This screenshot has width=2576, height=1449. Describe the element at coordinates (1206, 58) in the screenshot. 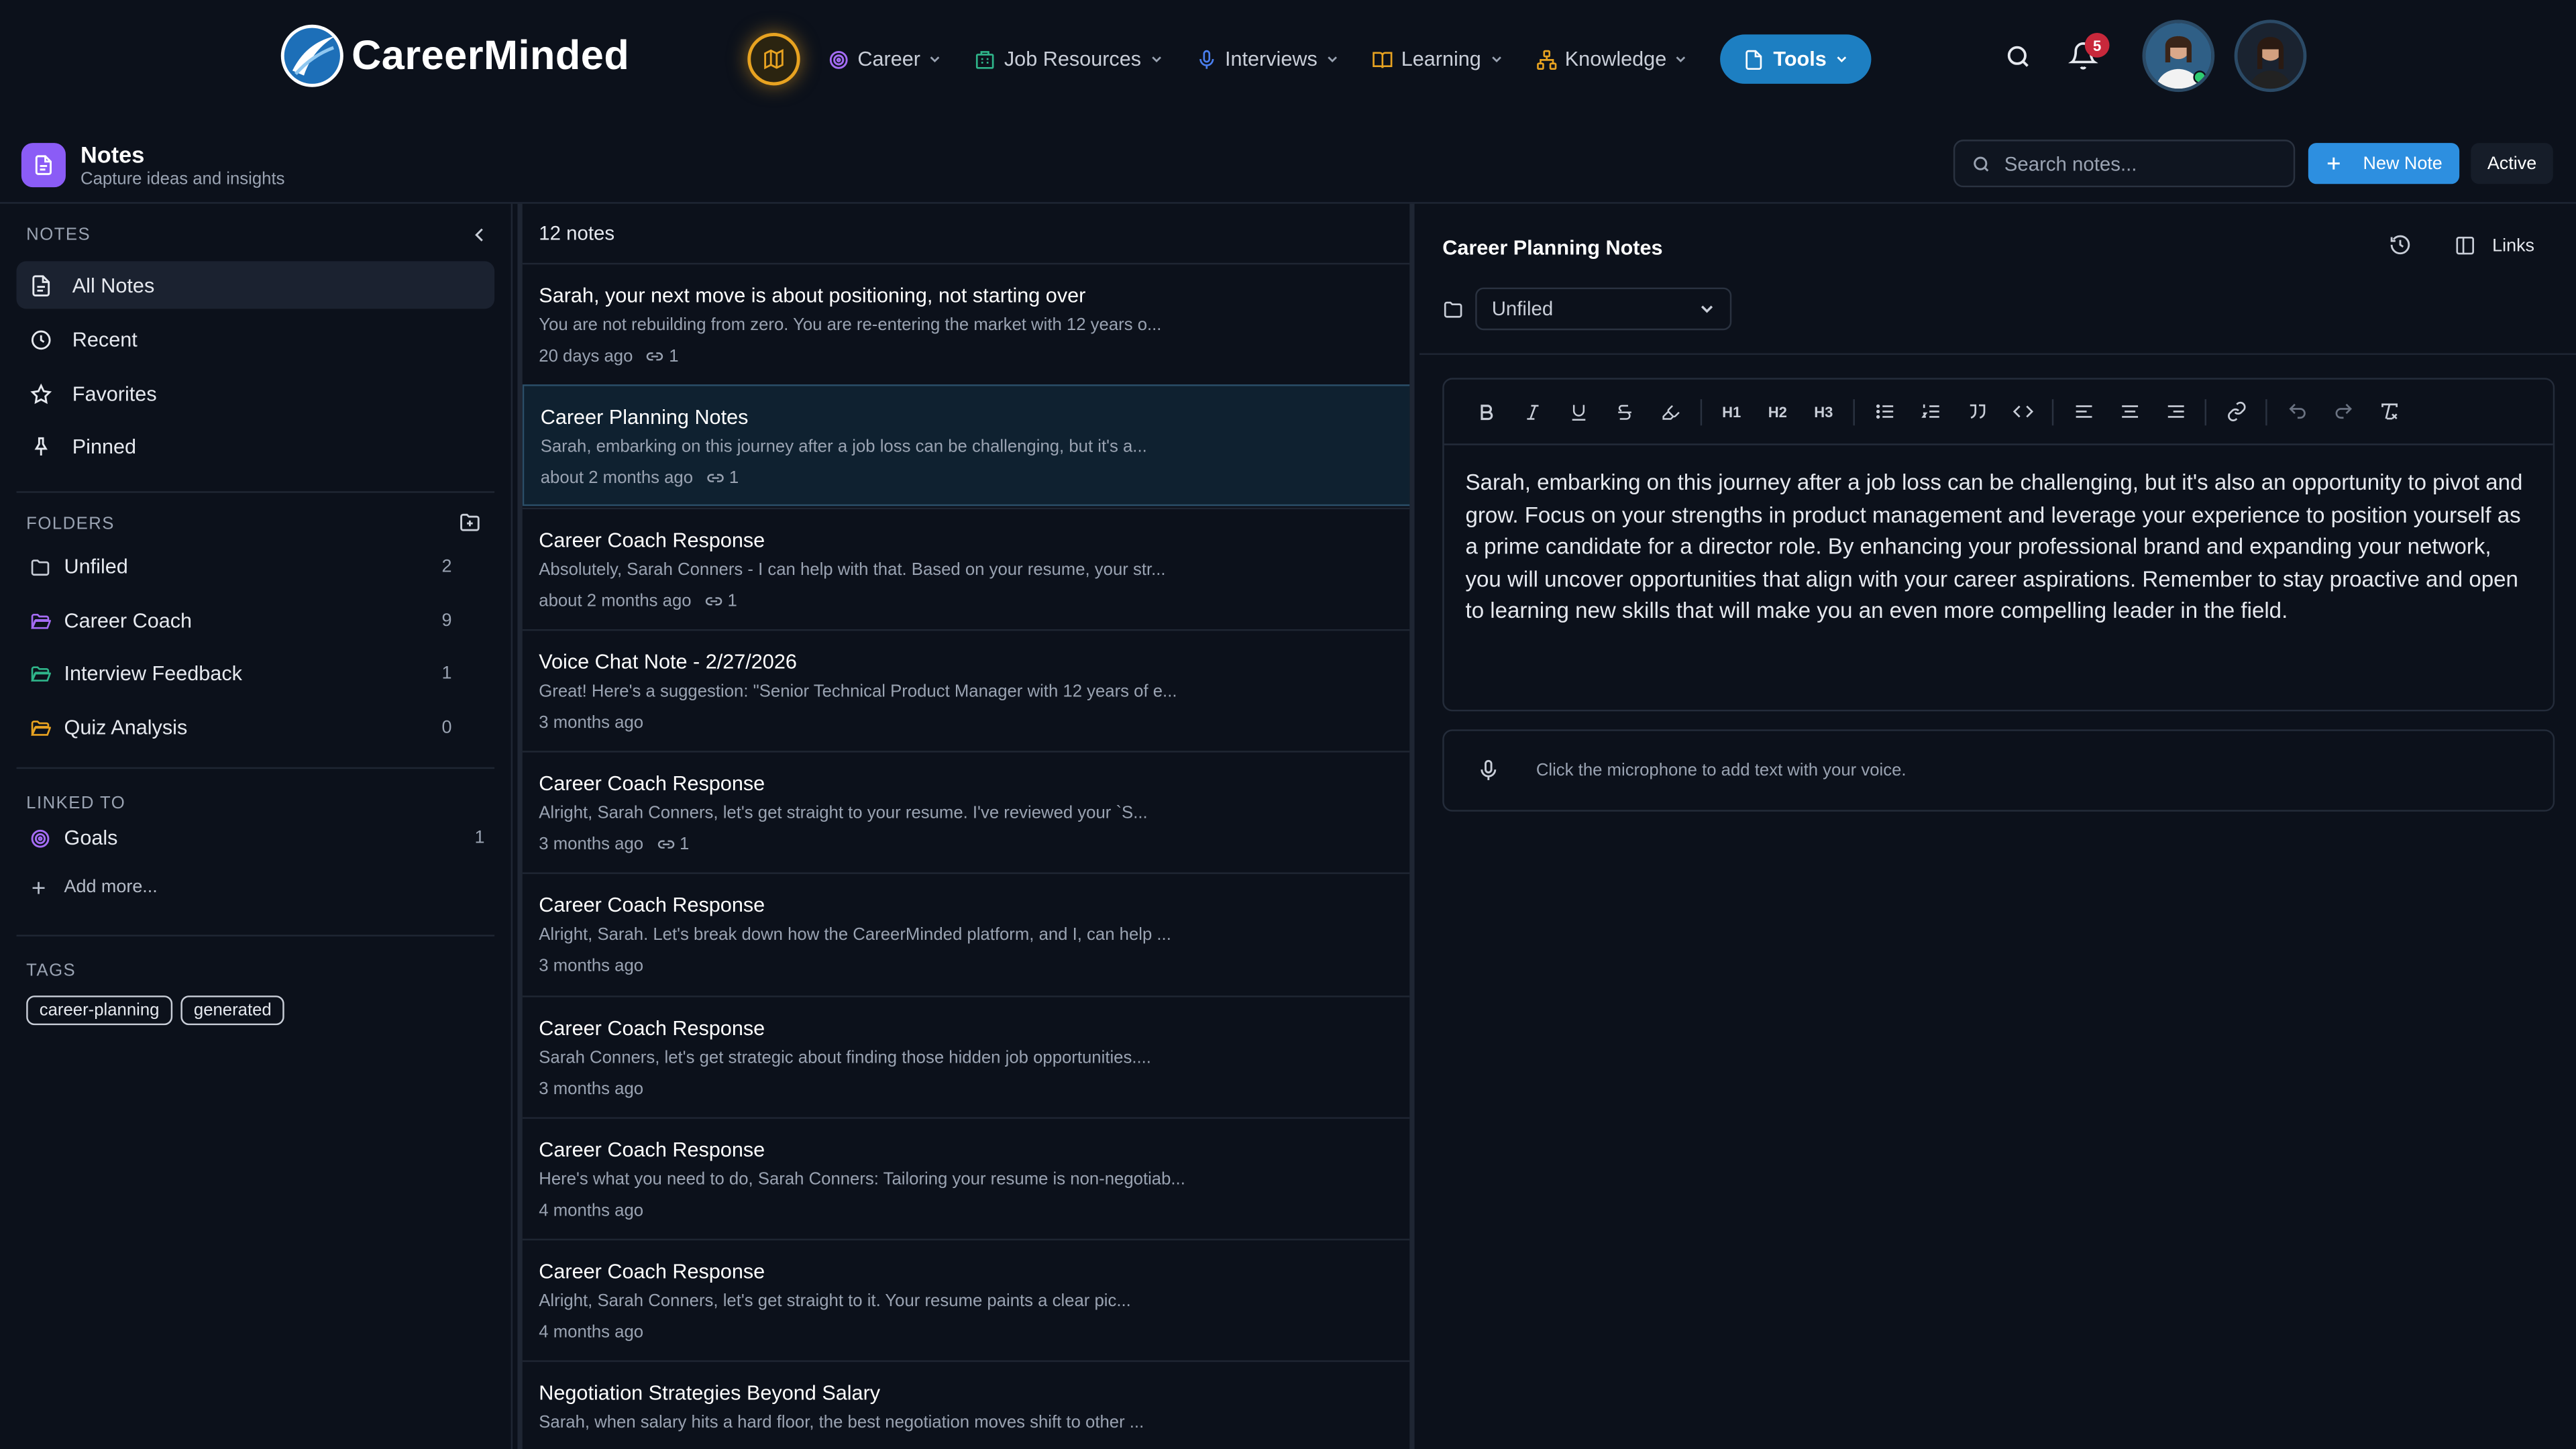

I see `microphone-icon` at that location.